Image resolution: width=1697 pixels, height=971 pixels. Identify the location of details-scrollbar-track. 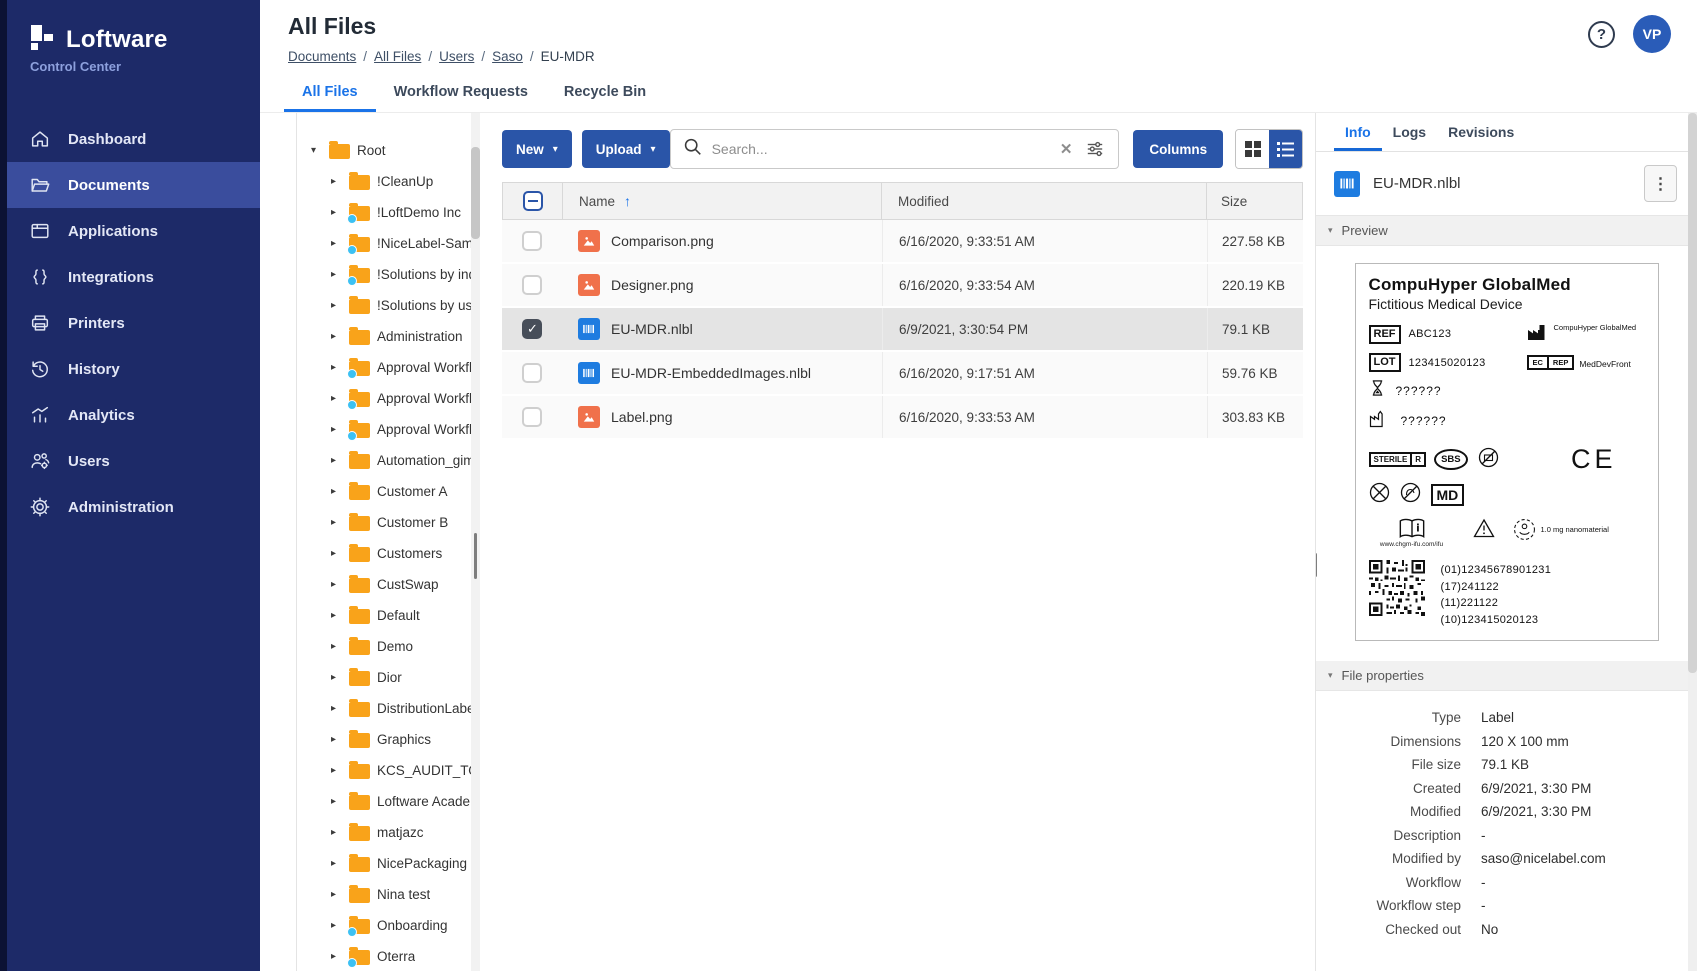
(1692, 542).